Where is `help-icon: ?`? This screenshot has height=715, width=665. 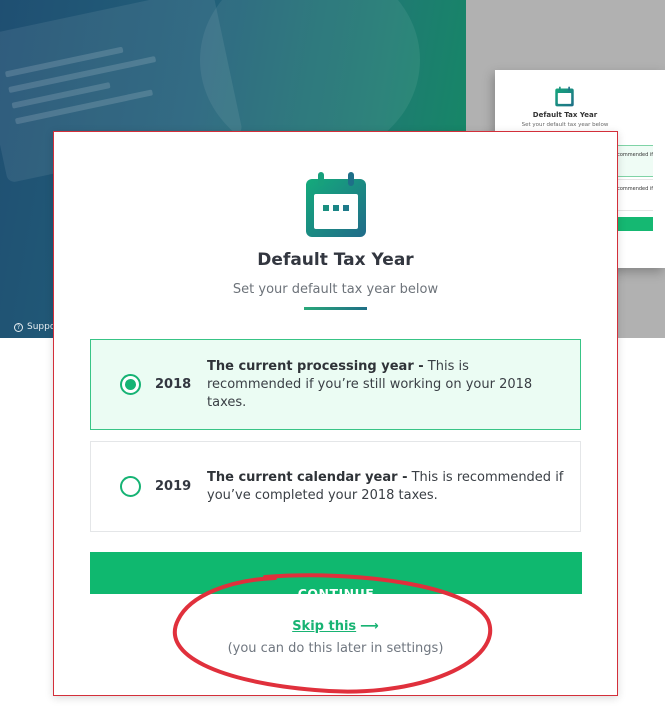
help-icon: ? is located at coordinates (18, 327).